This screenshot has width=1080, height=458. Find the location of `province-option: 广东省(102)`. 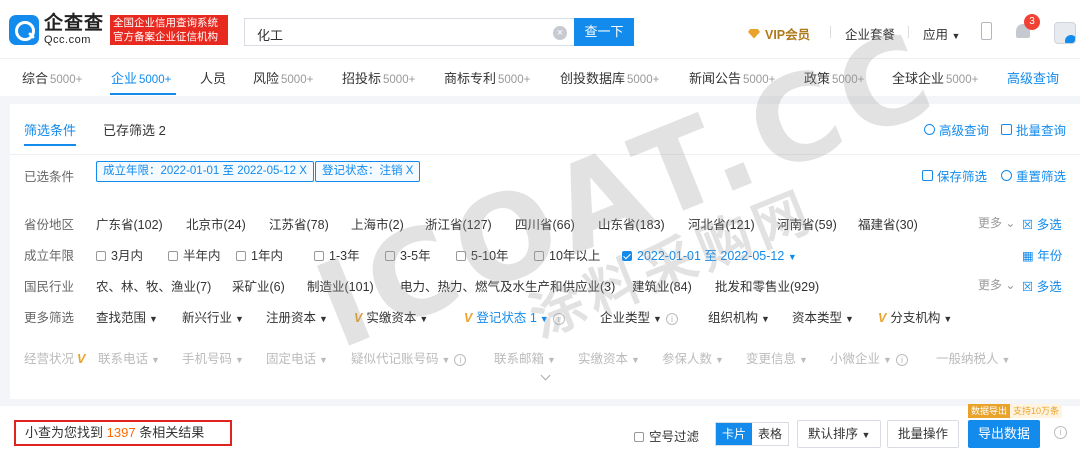

province-option: 广东省(102) is located at coordinates (129, 223).